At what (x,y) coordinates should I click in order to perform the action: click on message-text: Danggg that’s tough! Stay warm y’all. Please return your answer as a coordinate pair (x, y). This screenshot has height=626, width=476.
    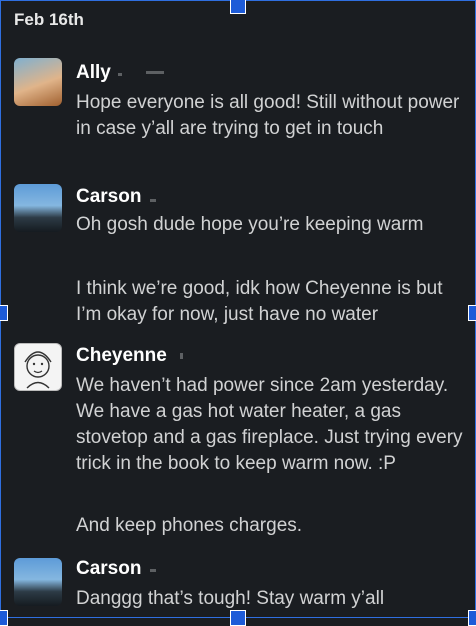
    Looking at the image, I should click on (230, 598).